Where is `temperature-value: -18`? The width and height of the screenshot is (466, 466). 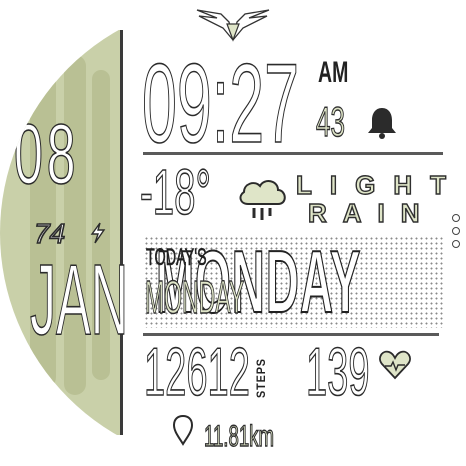 temperature-value: -18 is located at coordinates (168, 192).